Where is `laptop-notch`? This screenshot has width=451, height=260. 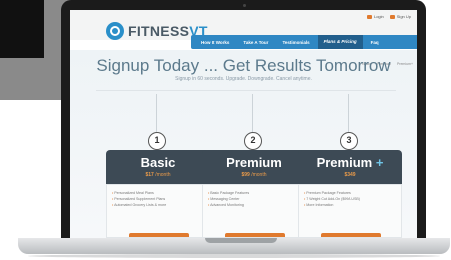 laptop-notch is located at coordinates (241, 240).